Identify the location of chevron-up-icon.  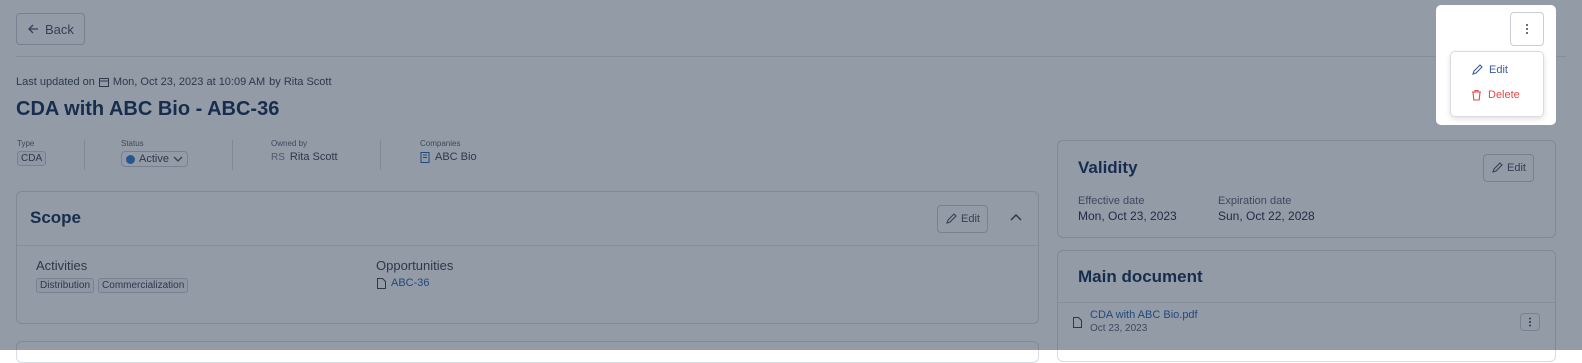
(1016, 217).